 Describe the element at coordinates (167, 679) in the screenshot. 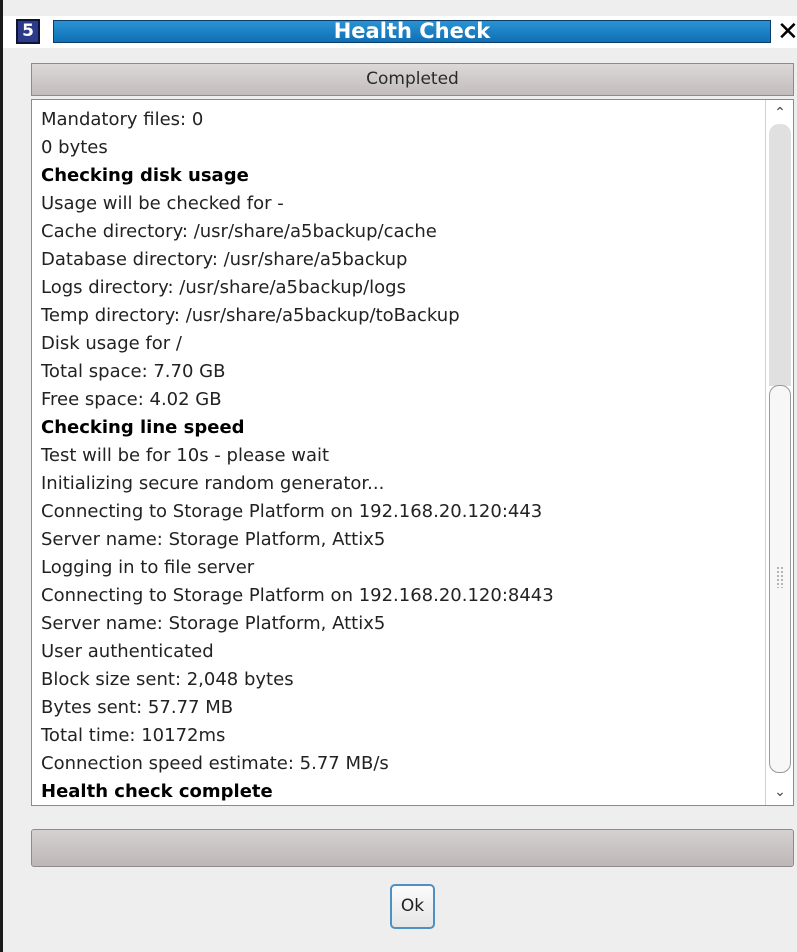

I see `log-line: Block size sent: 2,048 bytes` at that location.